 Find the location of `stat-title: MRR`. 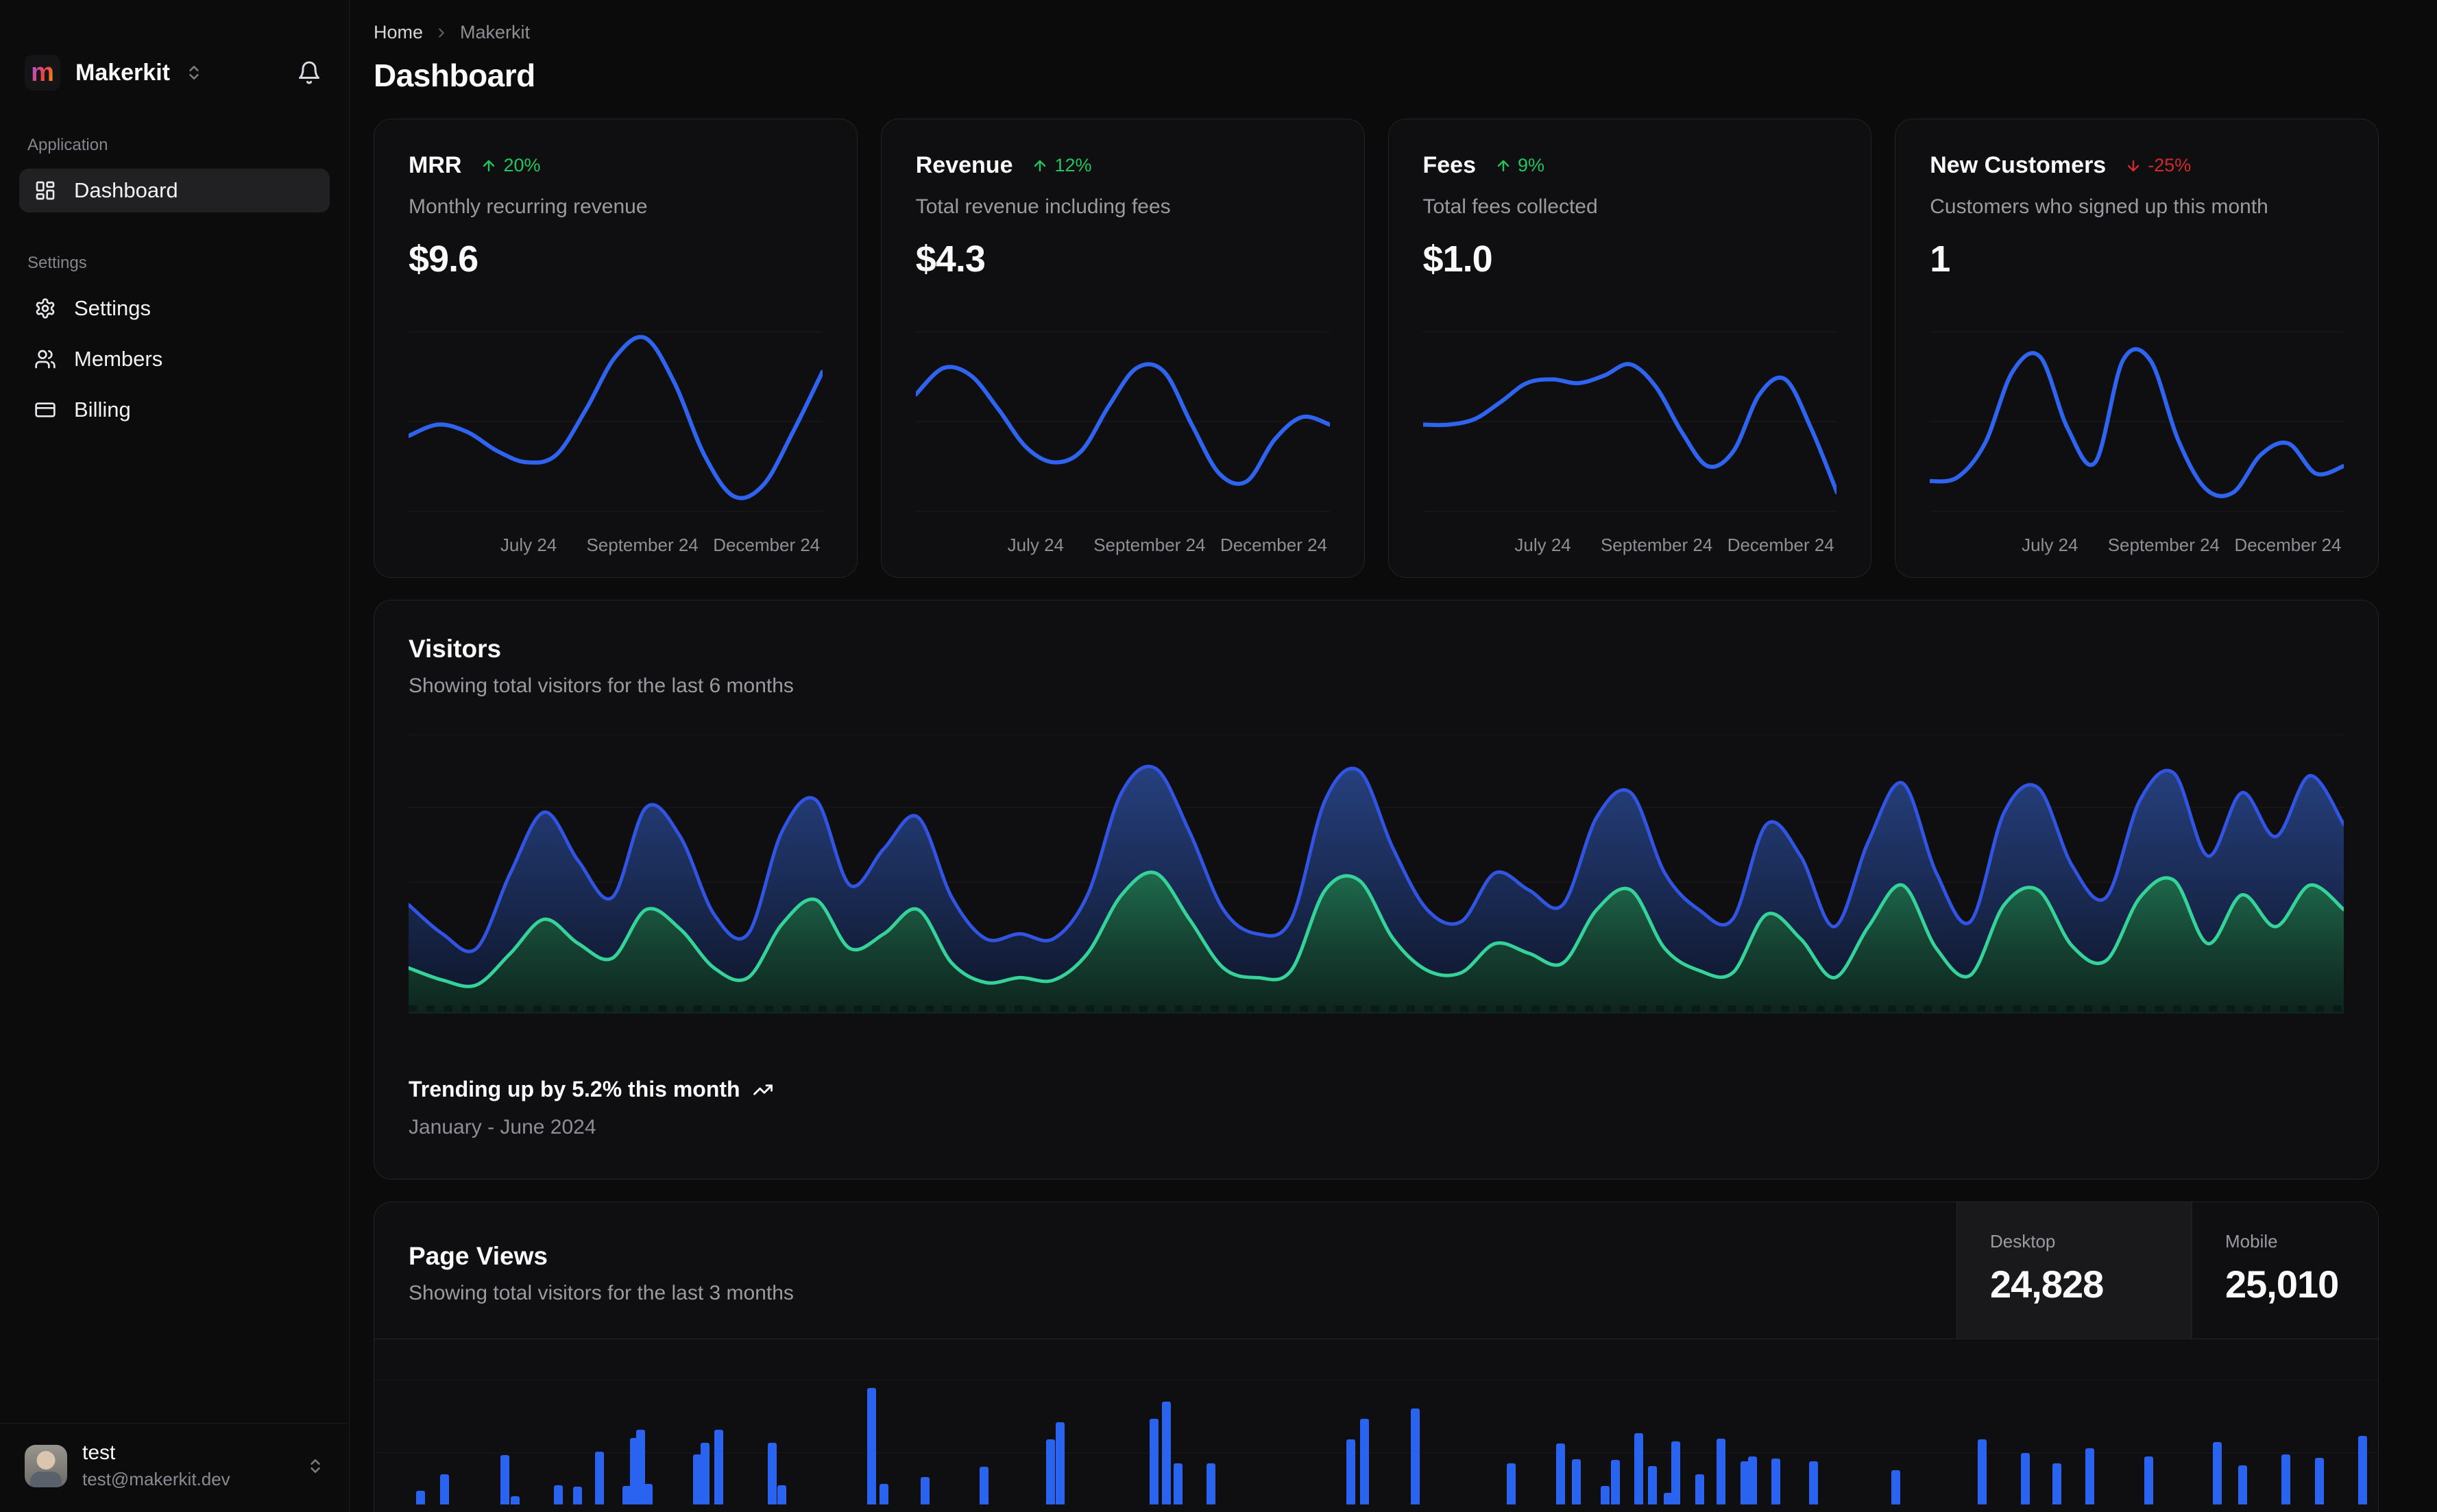

stat-title: MRR is located at coordinates (435, 165).